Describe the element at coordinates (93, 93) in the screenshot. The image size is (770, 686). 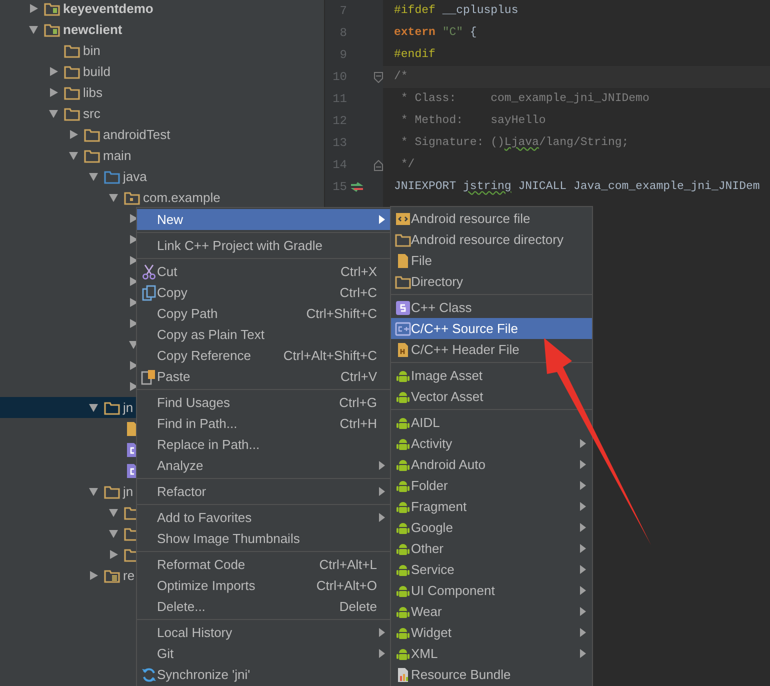
I see `tree-label: libs` at that location.